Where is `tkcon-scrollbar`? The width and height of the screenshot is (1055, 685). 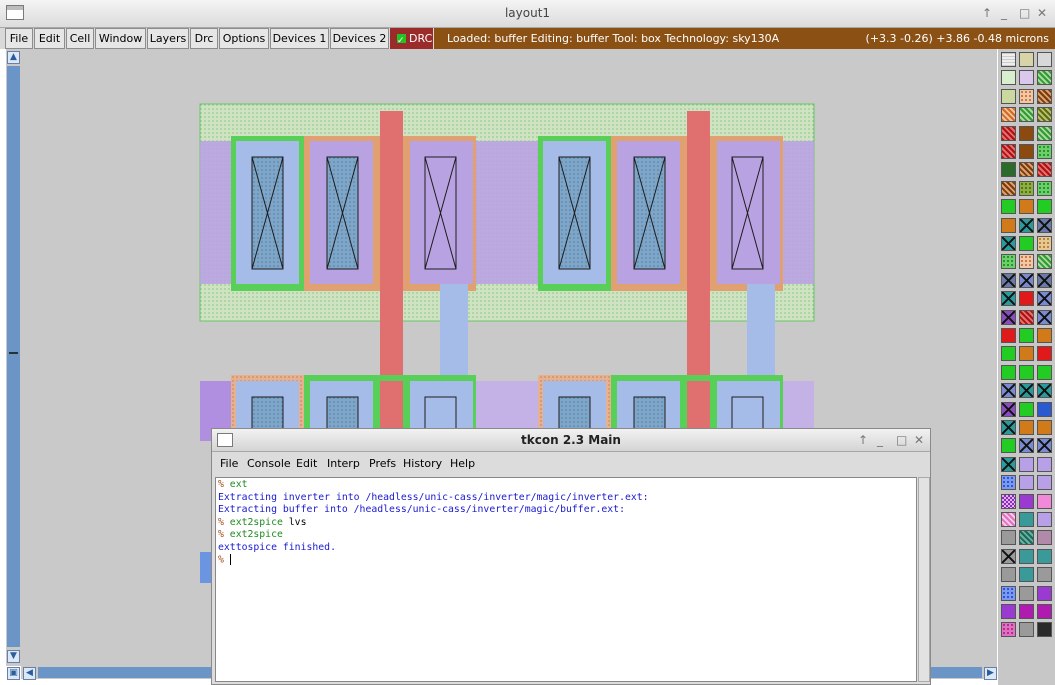
tkcon-scrollbar is located at coordinates (924, 579).